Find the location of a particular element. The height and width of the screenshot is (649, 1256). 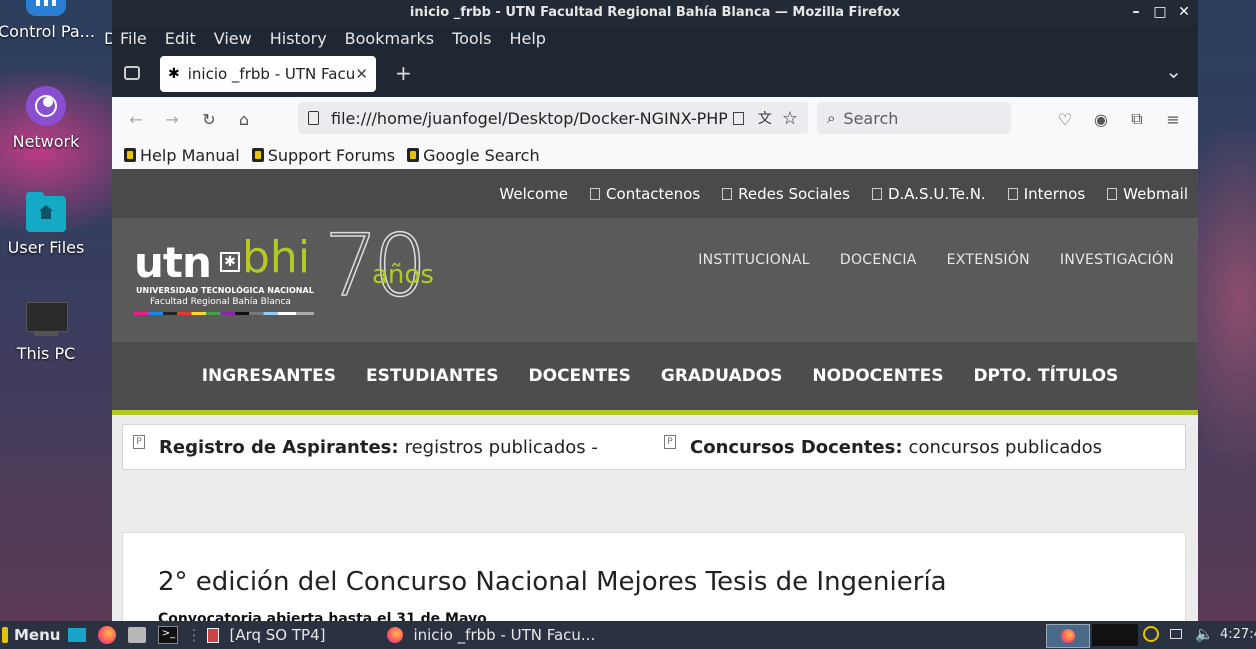

close-button: ✕ is located at coordinates (1184, 12).